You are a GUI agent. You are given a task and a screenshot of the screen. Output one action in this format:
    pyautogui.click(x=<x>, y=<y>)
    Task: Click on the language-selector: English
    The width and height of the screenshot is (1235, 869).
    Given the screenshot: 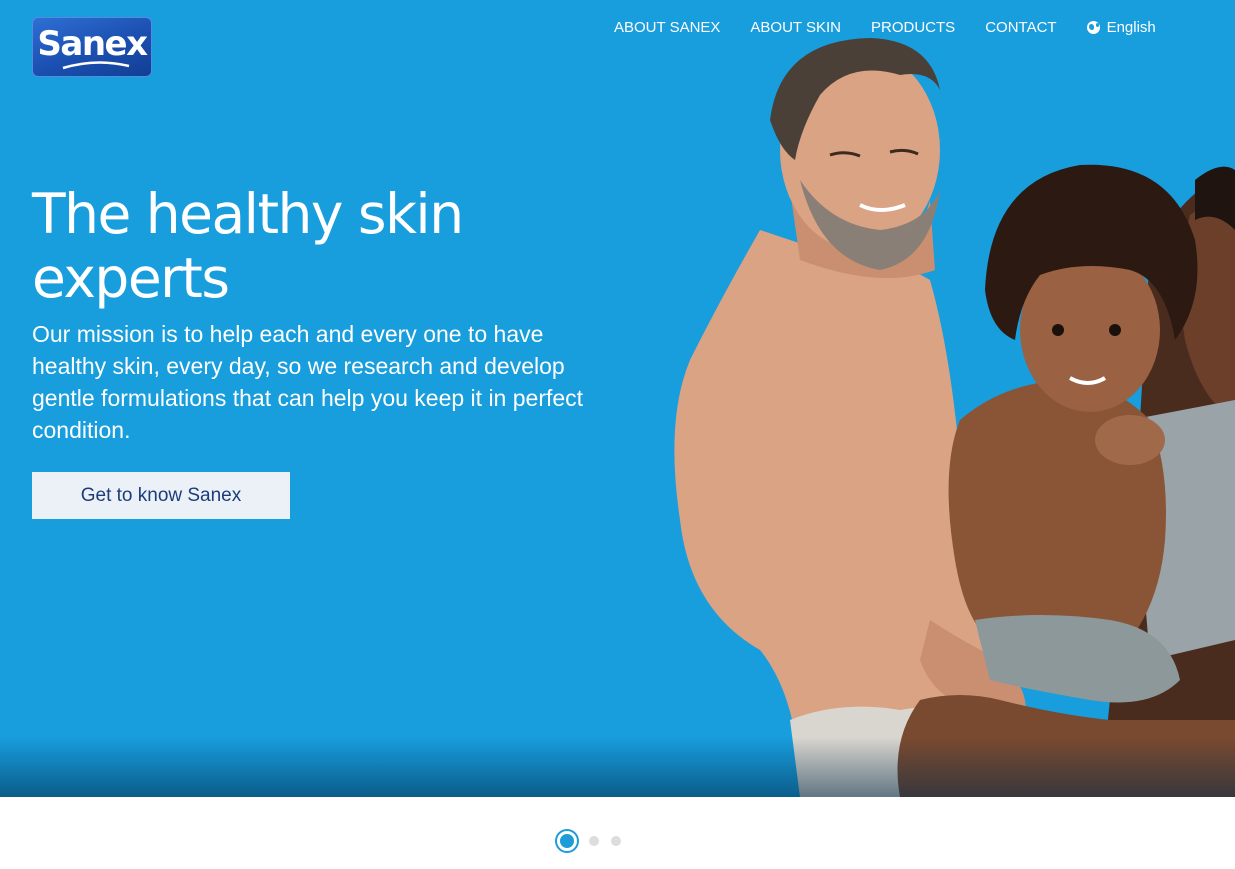 What is the action you would take?
    pyautogui.click(x=1121, y=27)
    